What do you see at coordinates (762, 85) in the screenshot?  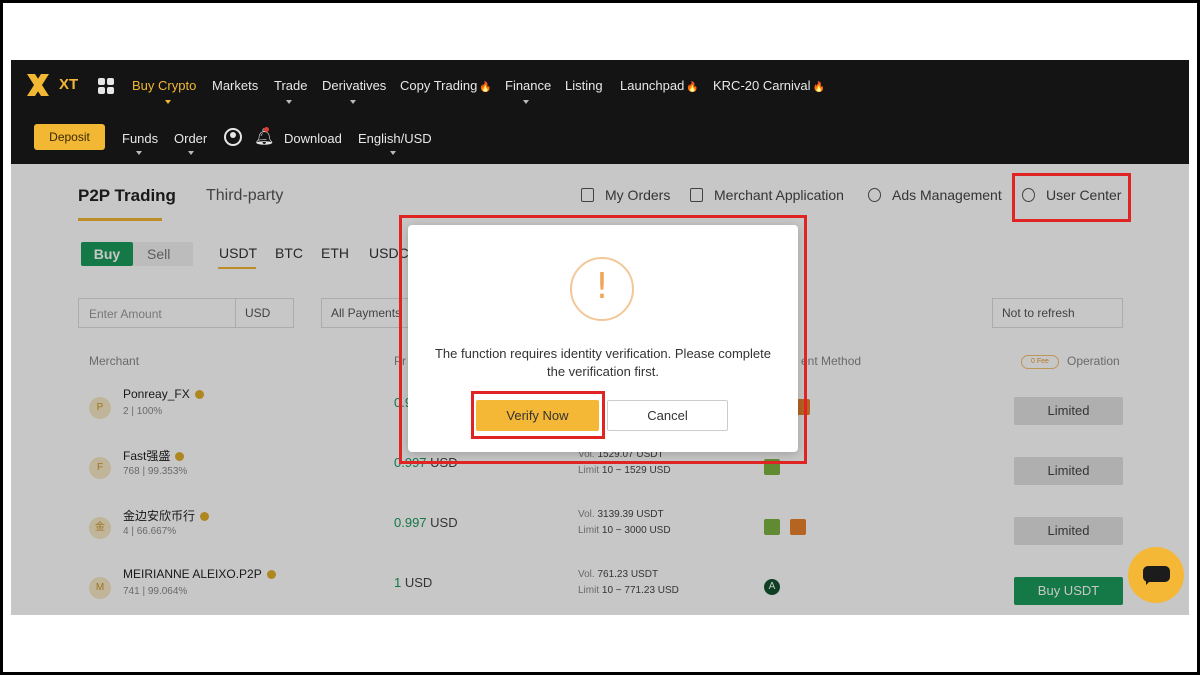 I see `nav-krc20-label: KRC-20 Carnival` at bounding box center [762, 85].